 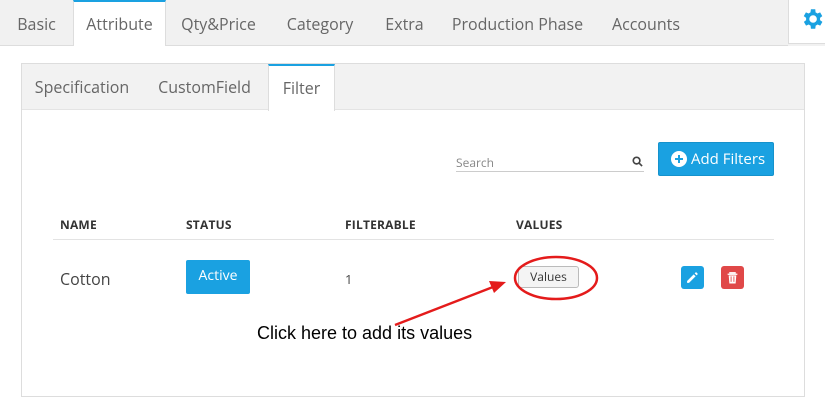 I want to click on annotation-overlay, so click(x=496, y=291).